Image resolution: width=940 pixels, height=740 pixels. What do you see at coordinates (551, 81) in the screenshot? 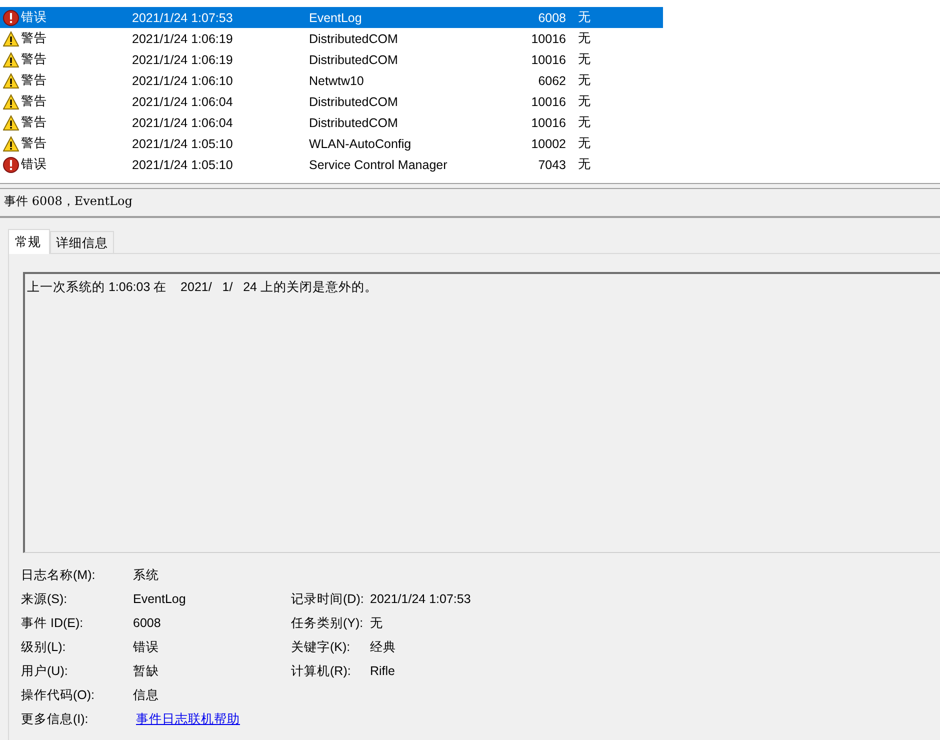
I see `event-id-text: 6062` at bounding box center [551, 81].